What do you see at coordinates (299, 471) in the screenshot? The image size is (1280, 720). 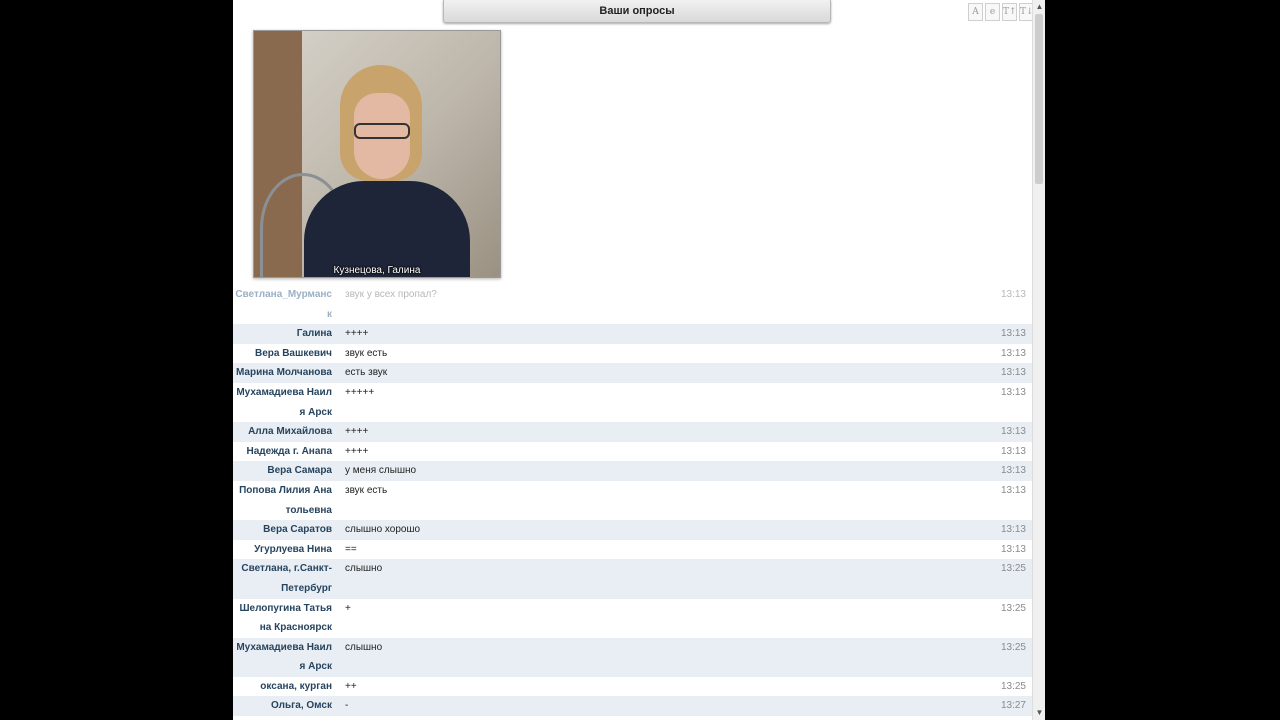 I see `message-author: Вера Самара` at bounding box center [299, 471].